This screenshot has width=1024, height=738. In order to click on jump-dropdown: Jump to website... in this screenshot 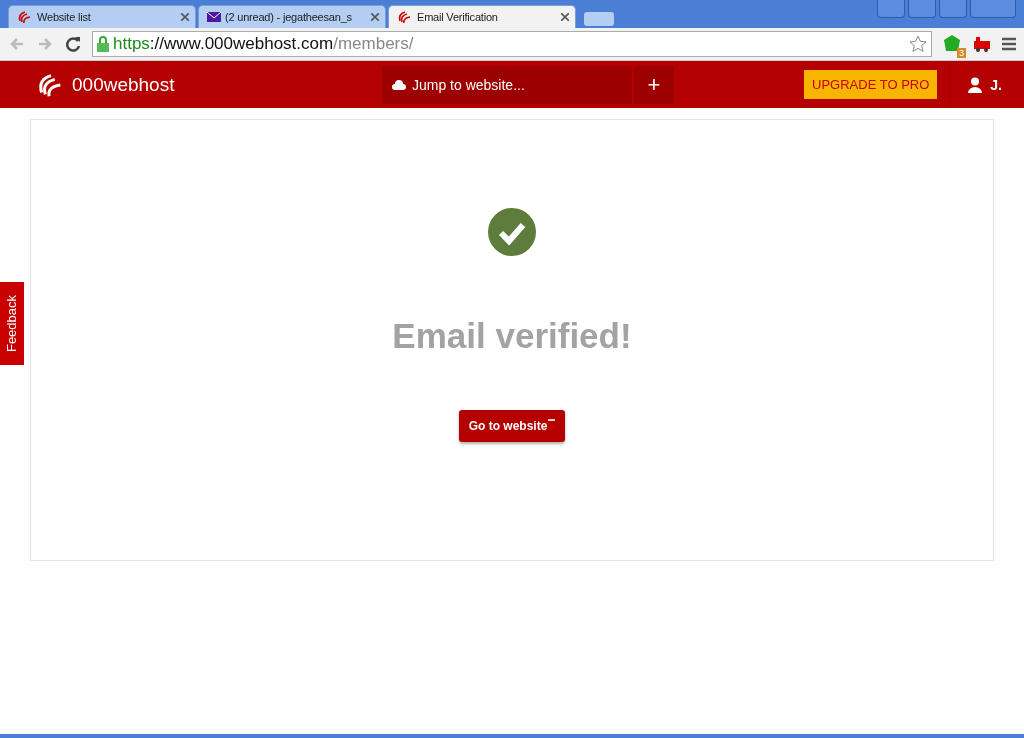, I will do `click(507, 84)`.